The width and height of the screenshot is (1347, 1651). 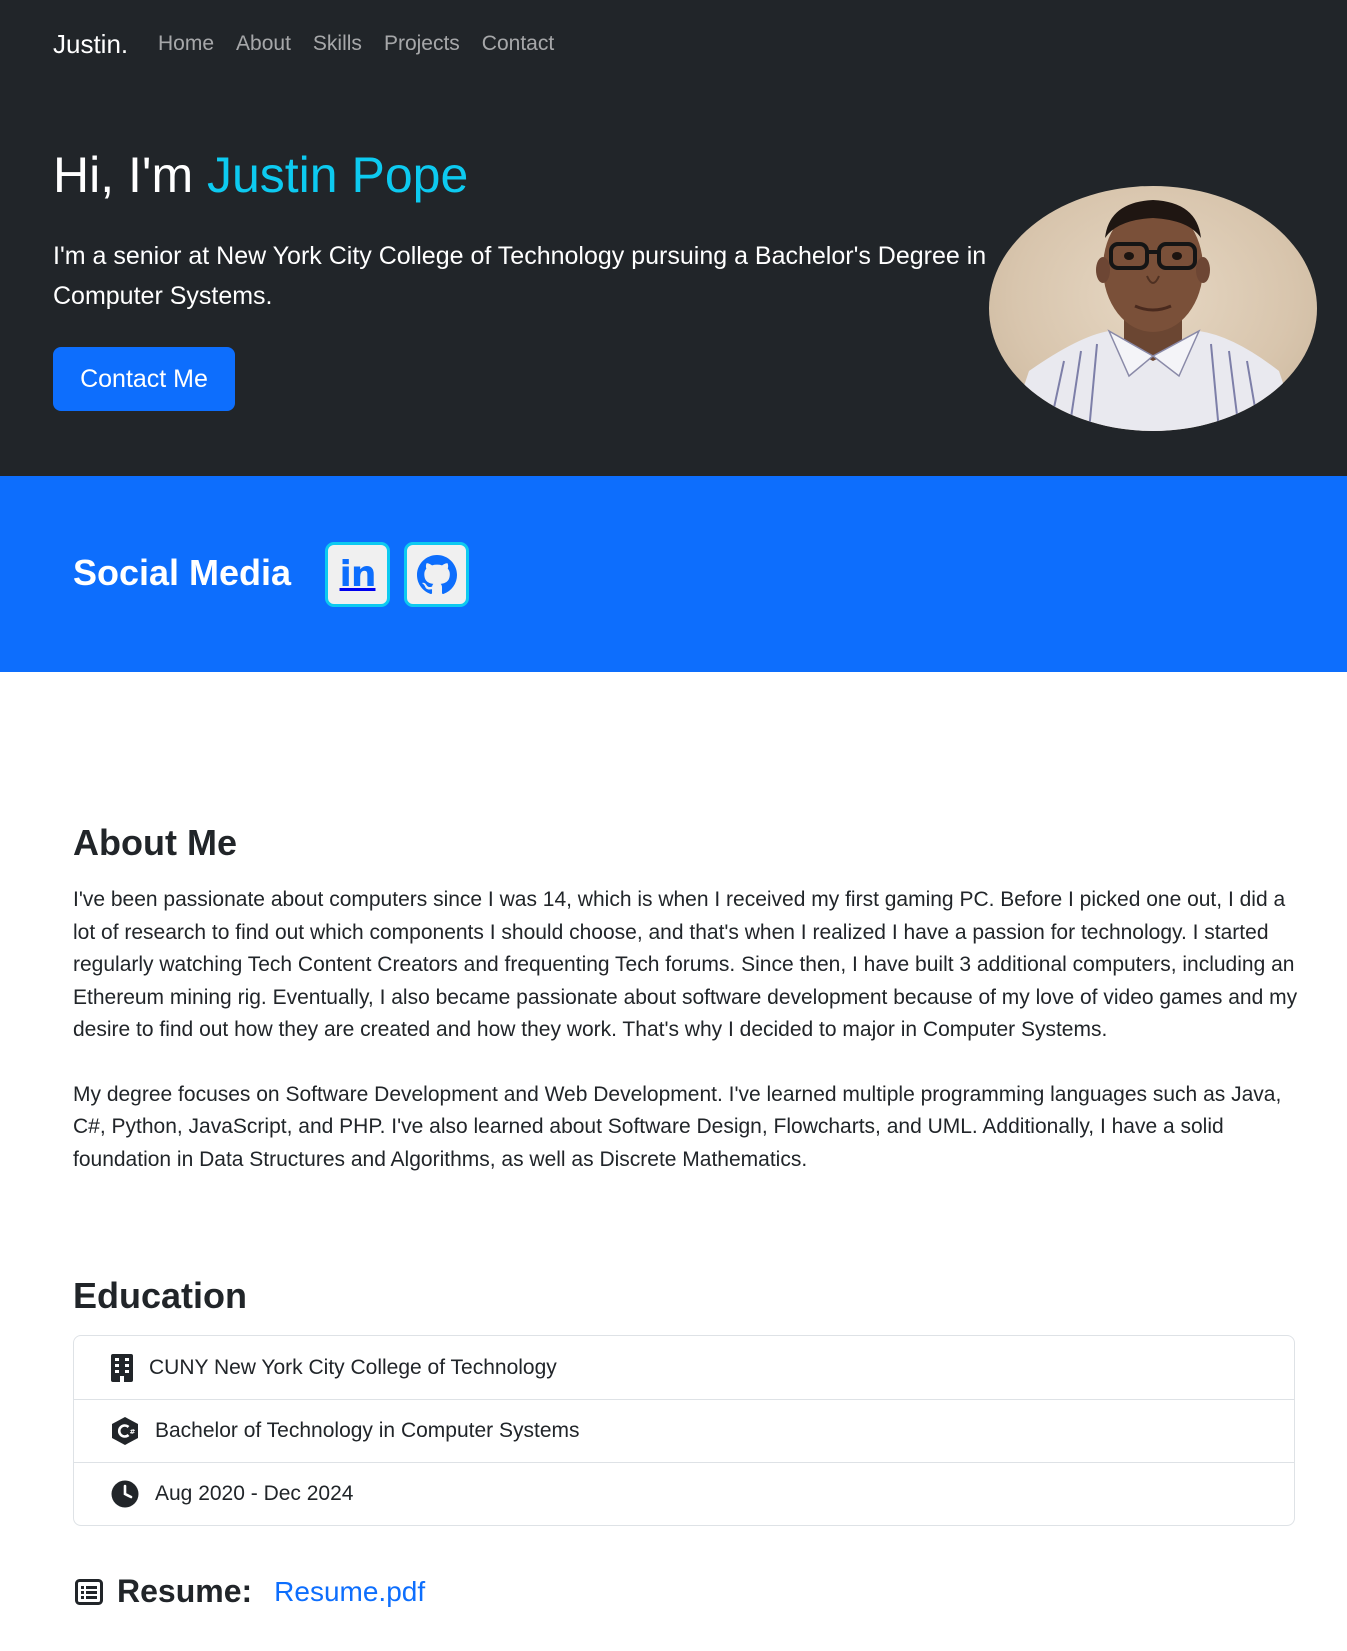 I want to click on resume-label: Resume:, so click(x=185, y=1591).